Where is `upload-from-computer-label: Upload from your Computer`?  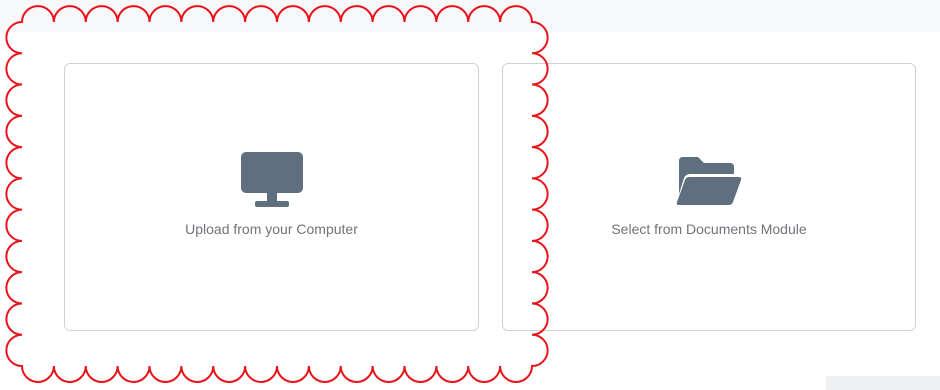 upload-from-computer-label: Upload from your Computer is located at coordinates (271, 229).